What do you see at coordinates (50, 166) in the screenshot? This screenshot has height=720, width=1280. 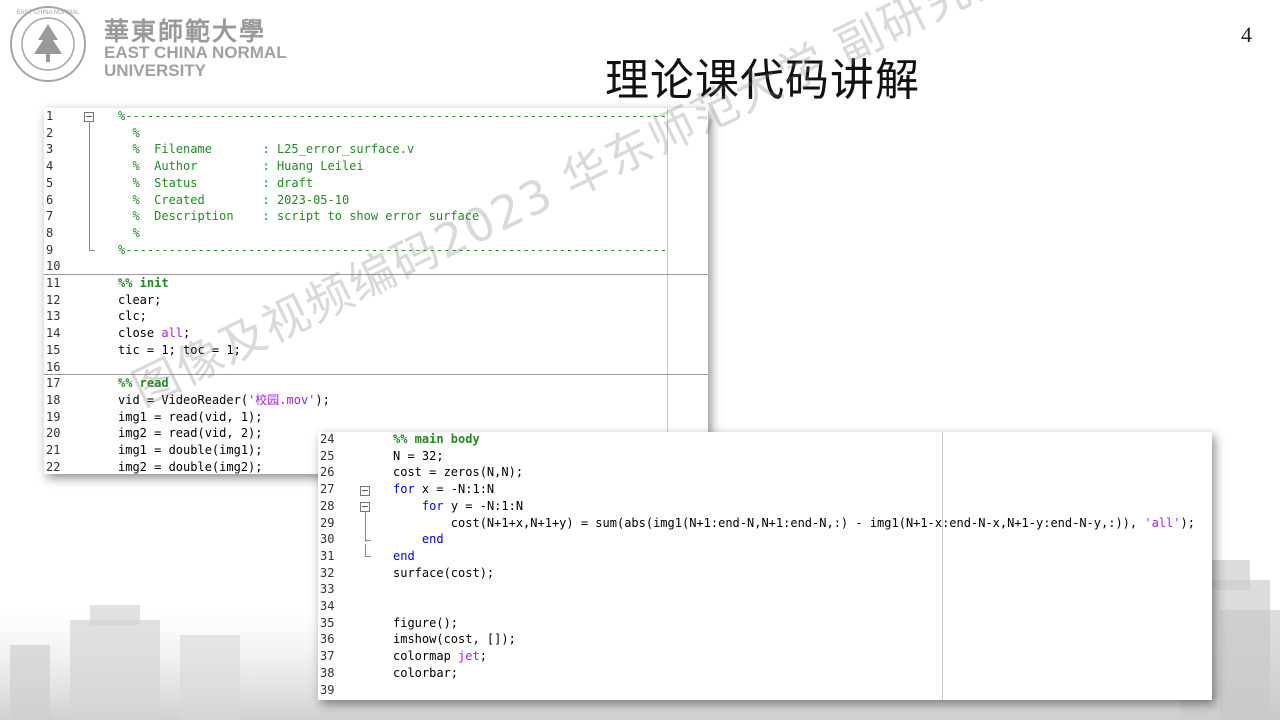 I see `line-number: 4` at bounding box center [50, 166].